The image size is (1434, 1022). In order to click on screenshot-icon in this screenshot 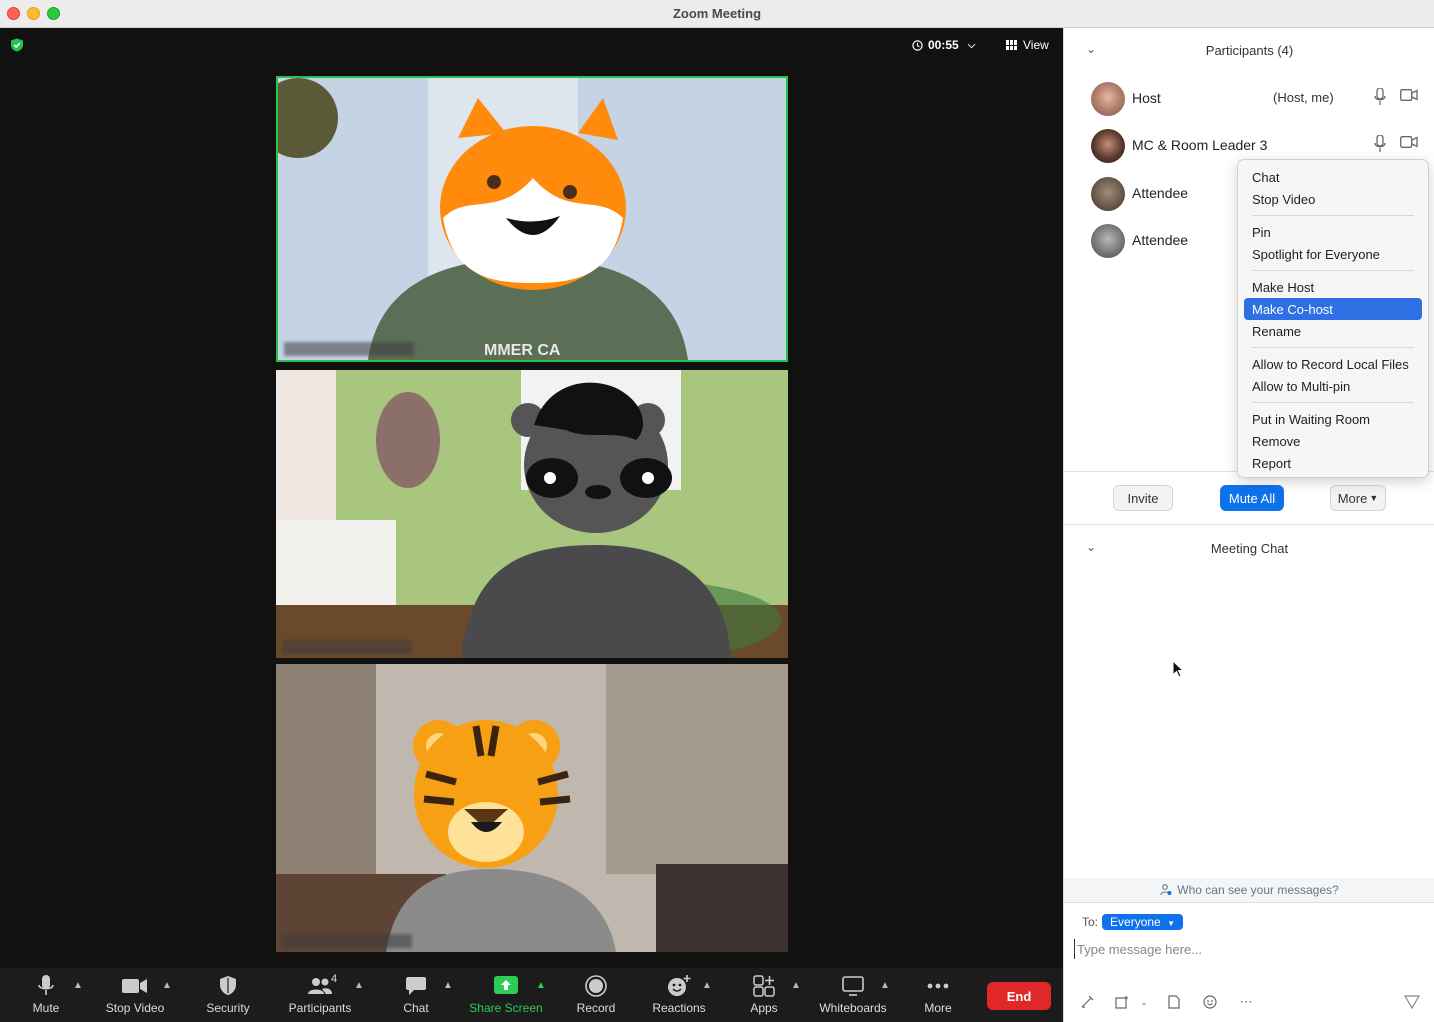, I will do `click(1122, 1002)`.